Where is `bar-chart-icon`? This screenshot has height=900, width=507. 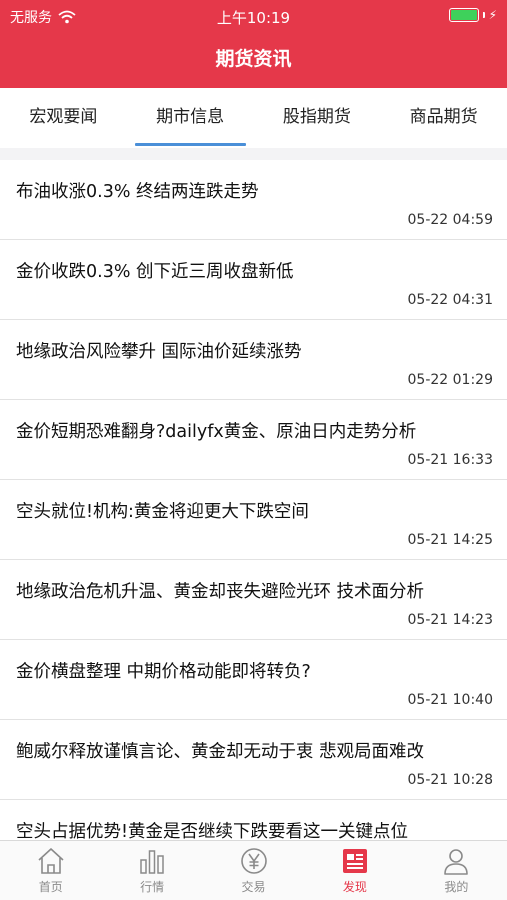
bar-chart-icon is located at coordinates (152, 862).